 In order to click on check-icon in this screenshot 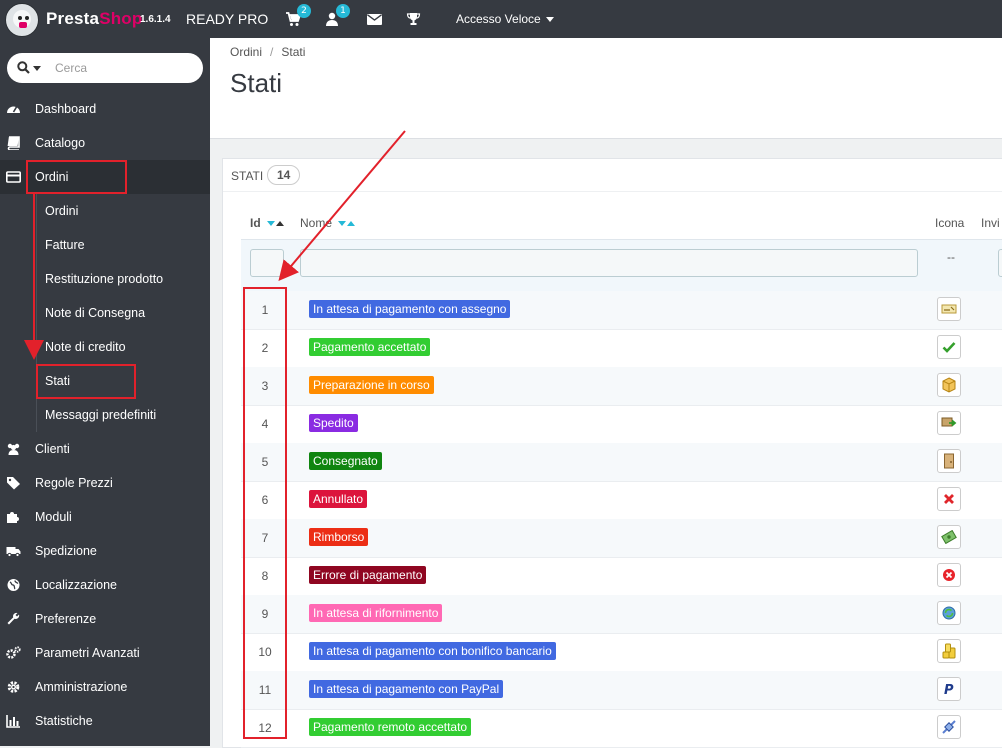, I will do `click(949, 347)`.